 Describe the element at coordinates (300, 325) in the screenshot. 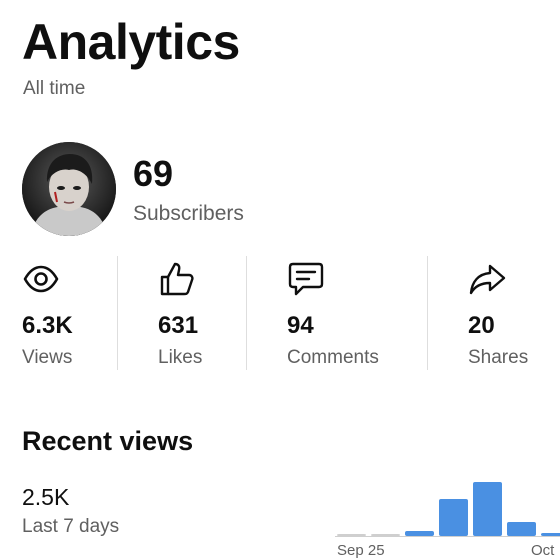

I see `comments-value: 94` at that location.